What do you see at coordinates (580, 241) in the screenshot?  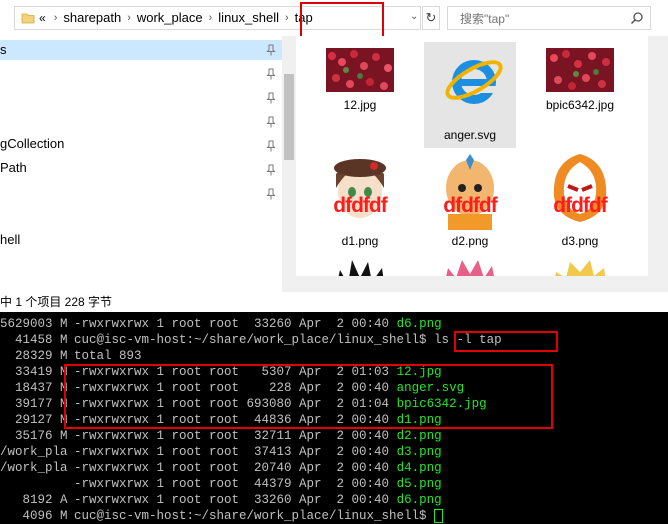 I see `file-name: d3.png` at bounding box center [580, 241].